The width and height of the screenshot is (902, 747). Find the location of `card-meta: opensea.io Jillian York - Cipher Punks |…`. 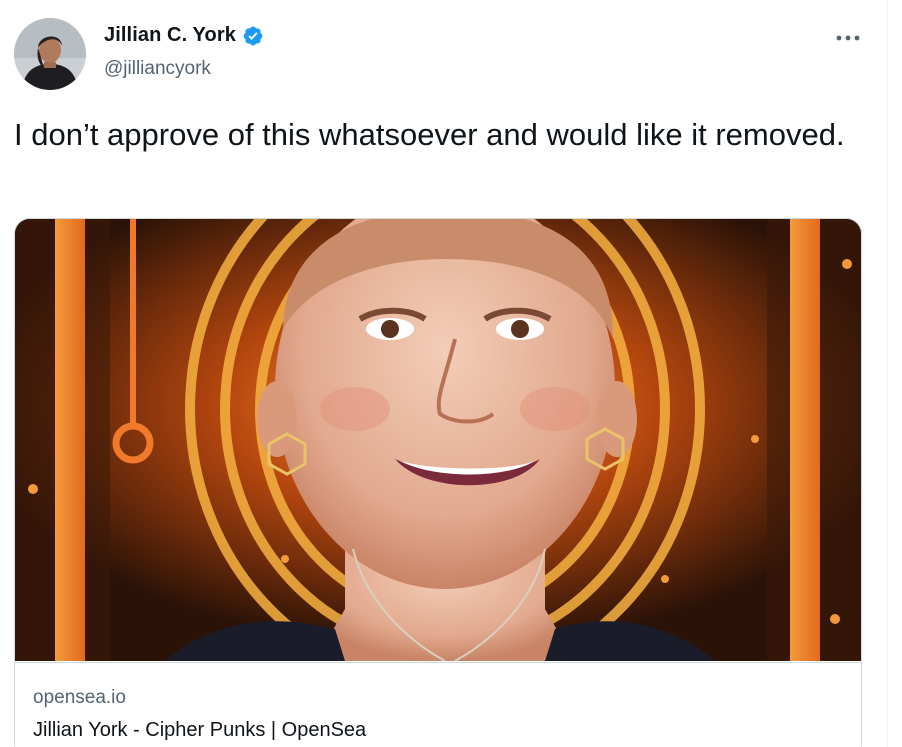

card-meta: opensea.io Jillian York - Cipher Punks |… is located at coordinates (438, 704).